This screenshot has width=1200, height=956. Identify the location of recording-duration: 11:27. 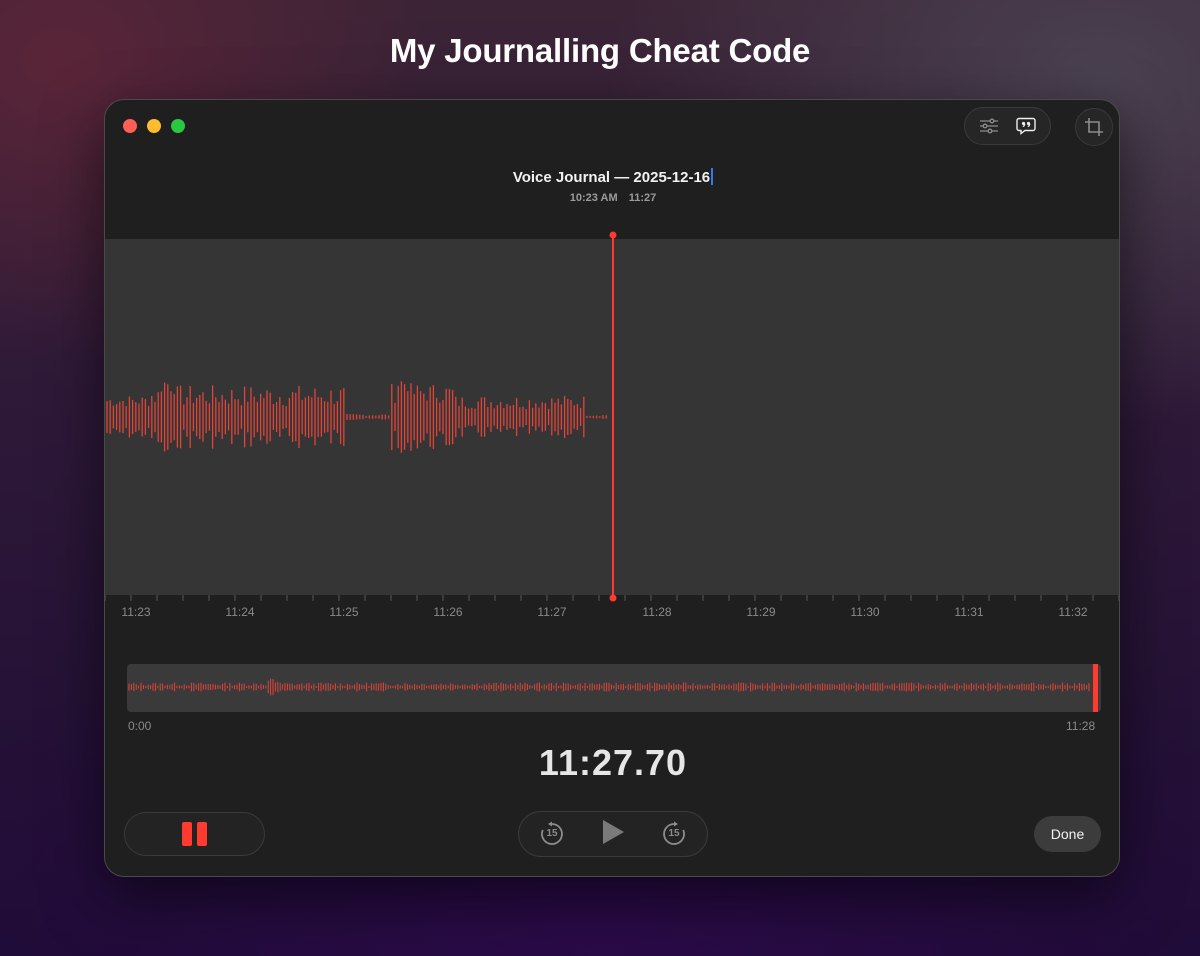
(642, 198).